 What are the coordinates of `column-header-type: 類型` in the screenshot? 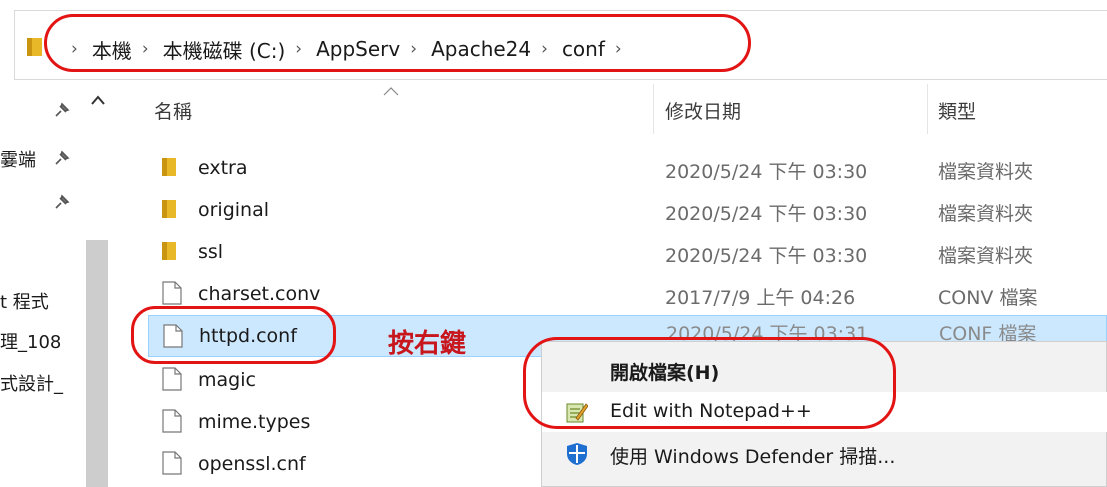 It's located at (957, 110).